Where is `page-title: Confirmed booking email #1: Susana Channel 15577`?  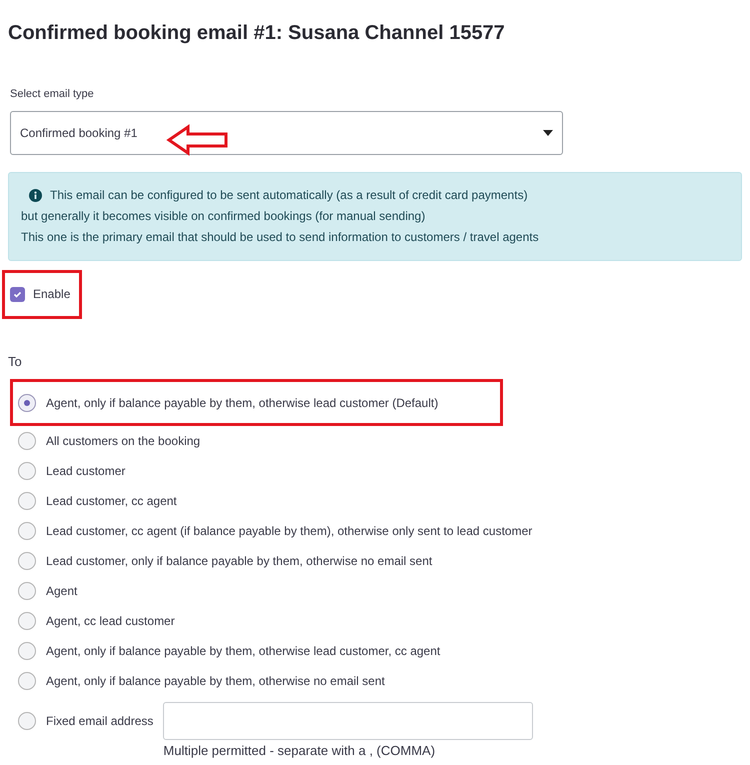
page-title: Confirmed booking email #1: Susana Channel 15577 is located at coordinates (256, 33).